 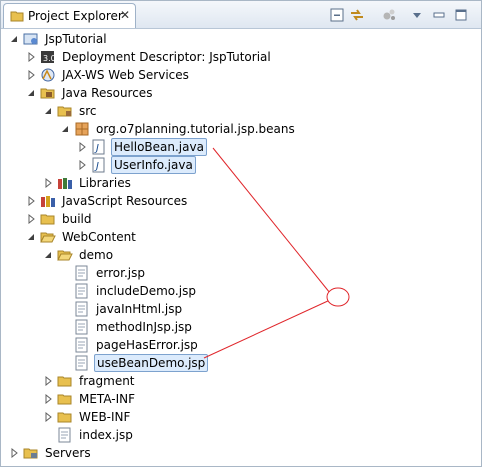 I want to click on annotation-circle, so click(x=338, y=297).